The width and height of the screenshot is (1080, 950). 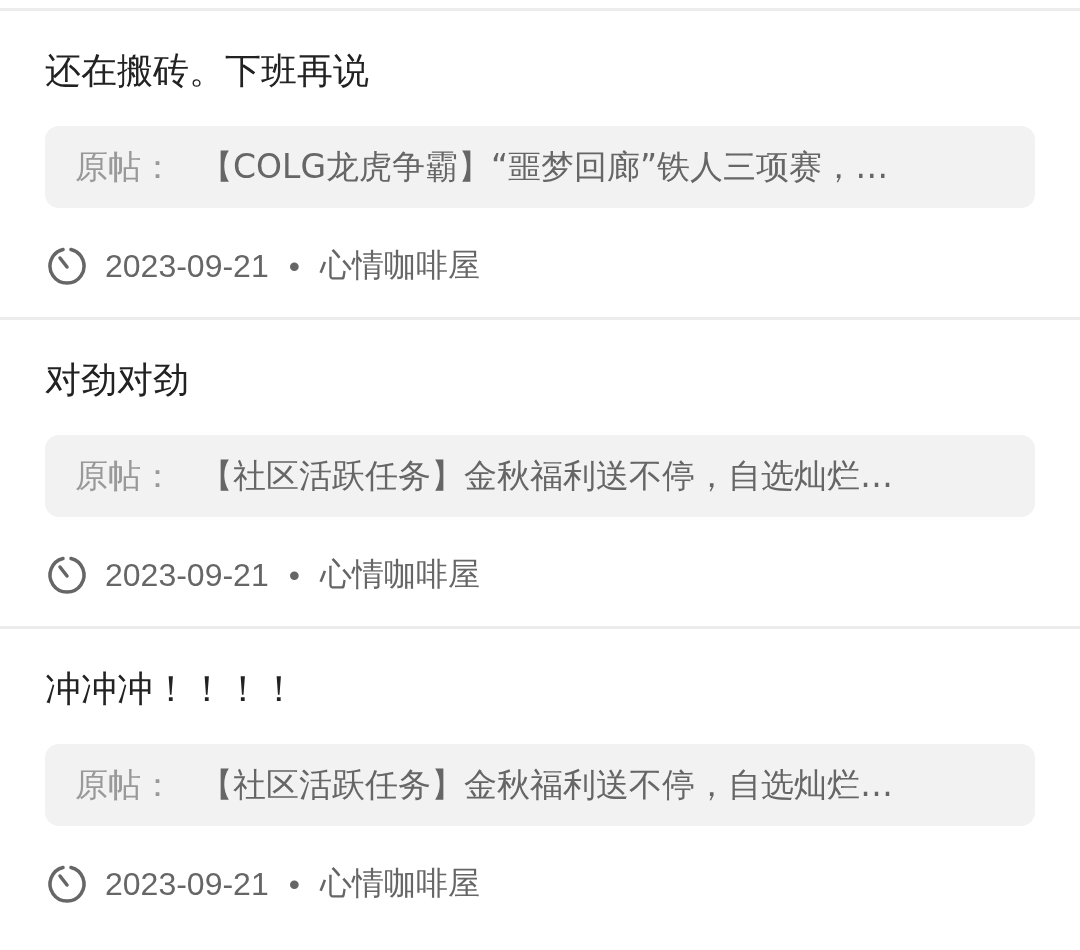 I want to click on reply-text: 还在搬砖。下班再说, so click(x=207, y=71).